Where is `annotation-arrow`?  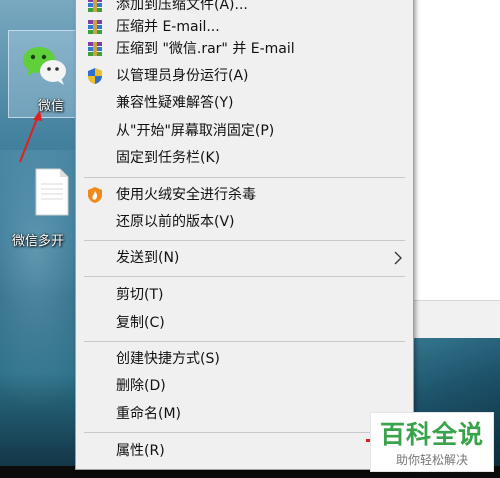 annotation-arrow is located at coordinates (30, 136).